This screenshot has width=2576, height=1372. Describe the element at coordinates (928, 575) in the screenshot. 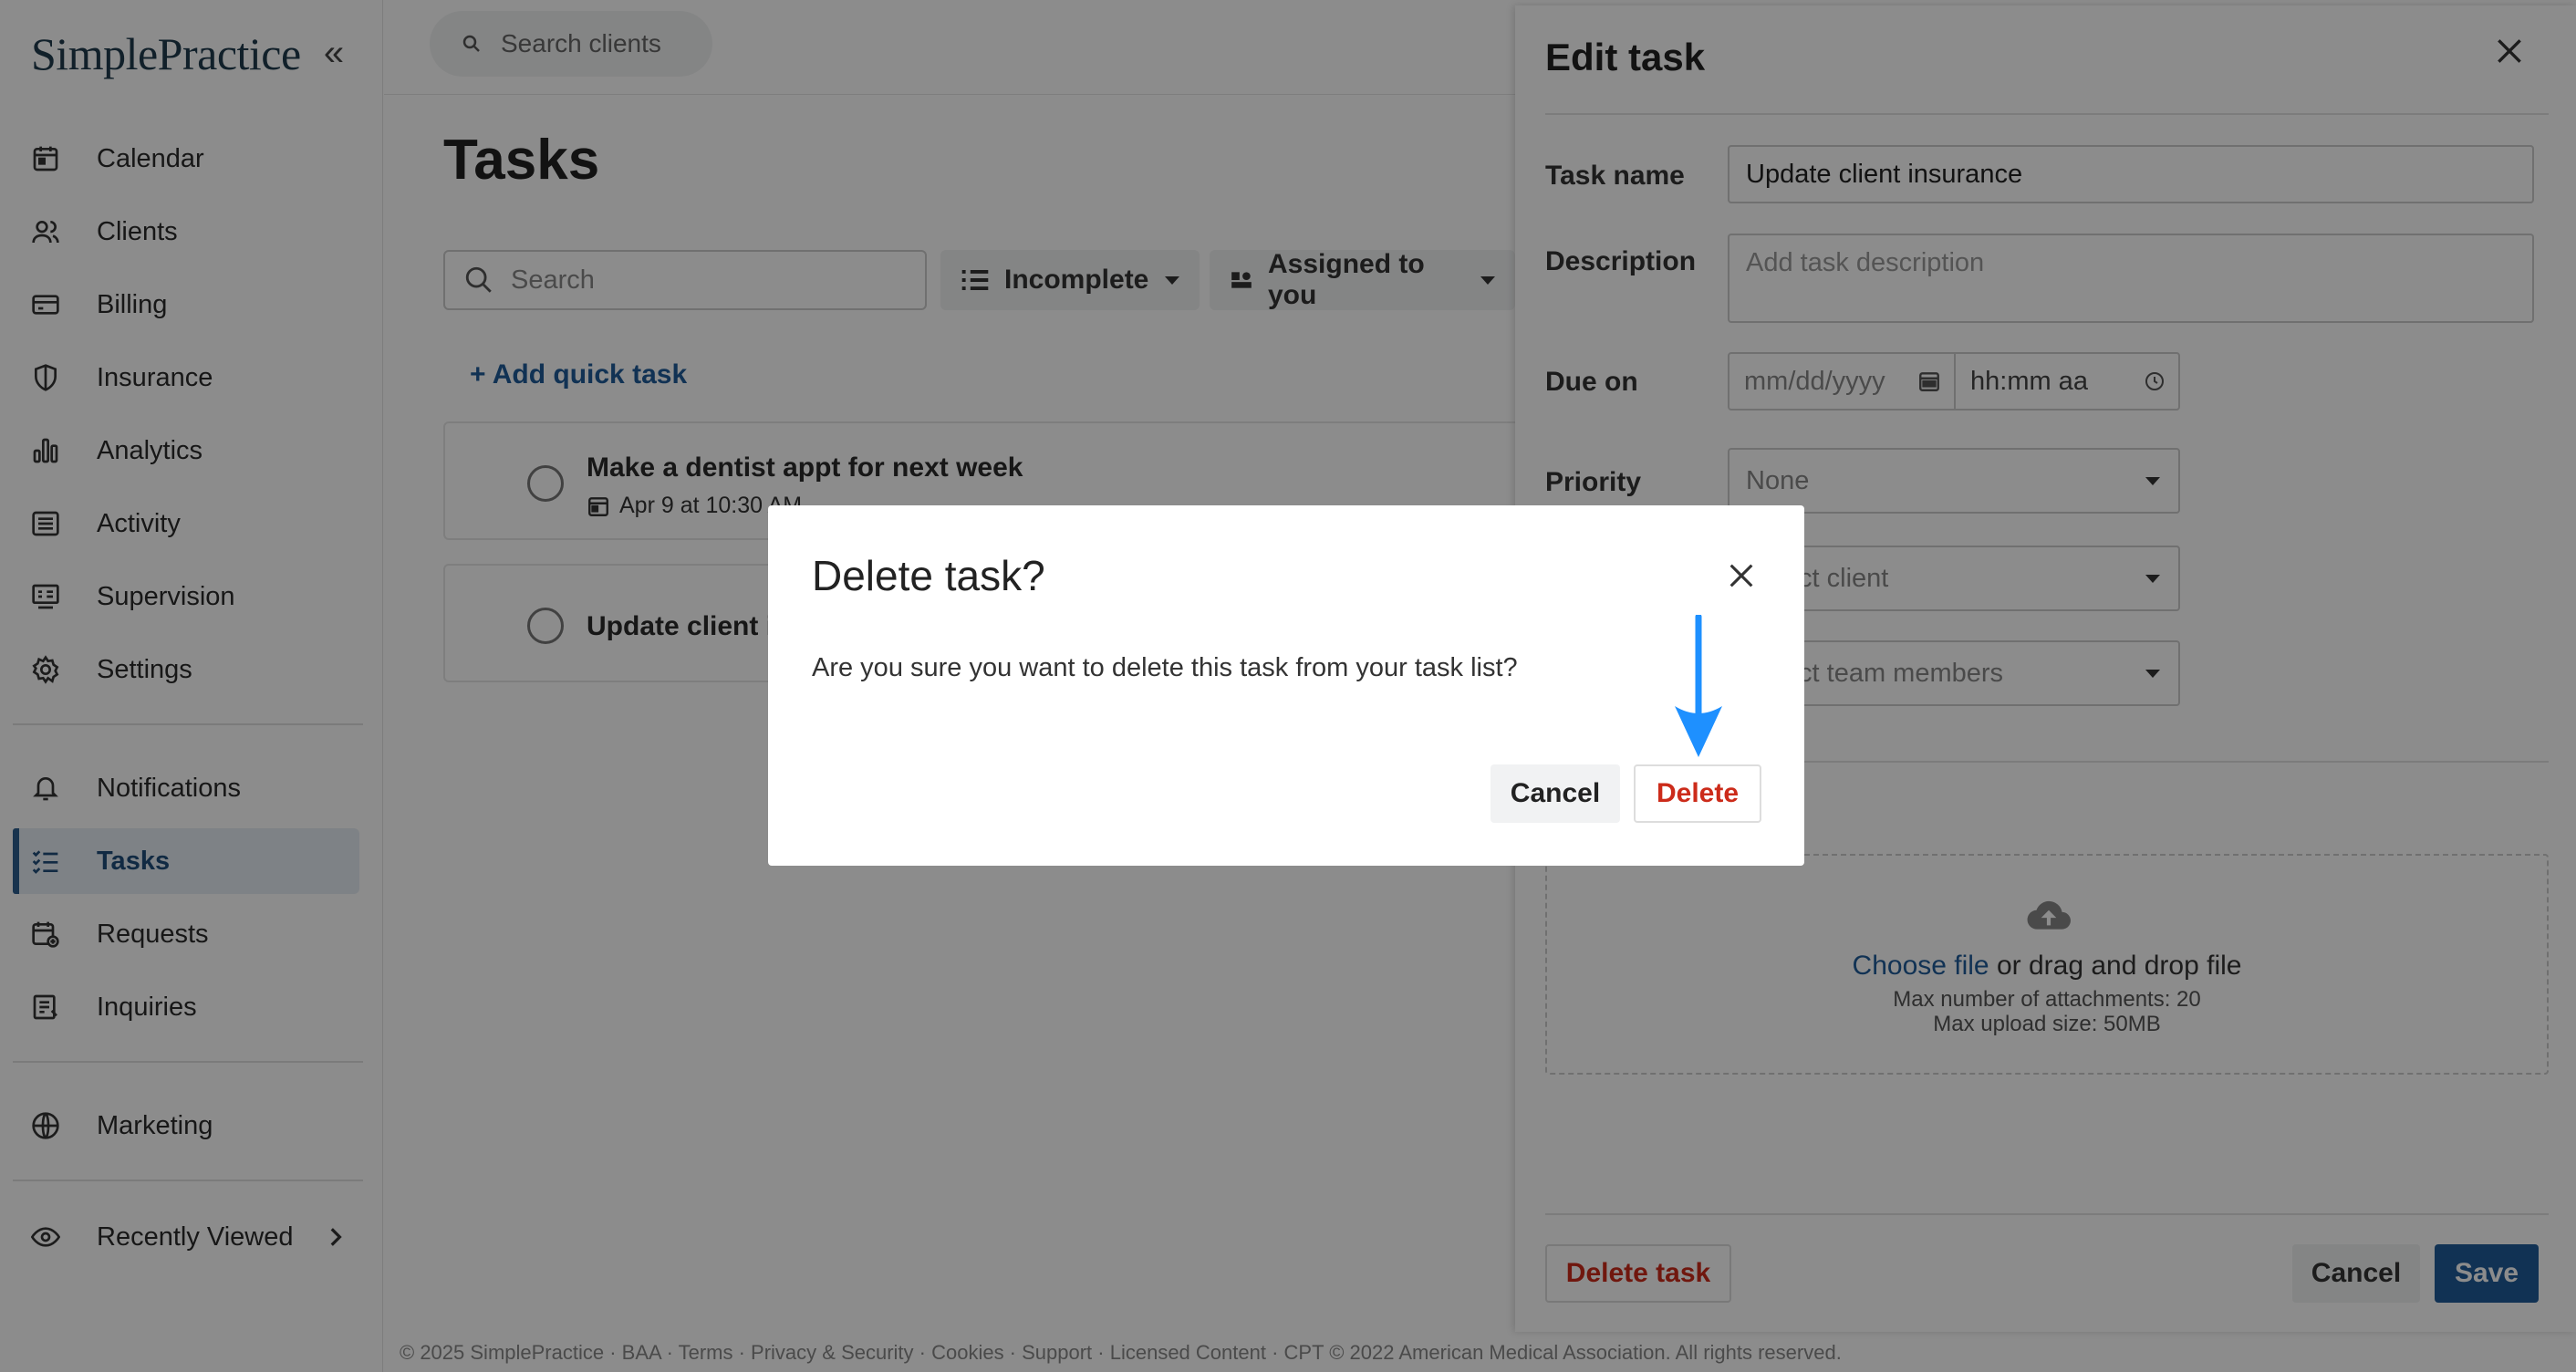

I see `dialog-title: Delete task?` at that location.